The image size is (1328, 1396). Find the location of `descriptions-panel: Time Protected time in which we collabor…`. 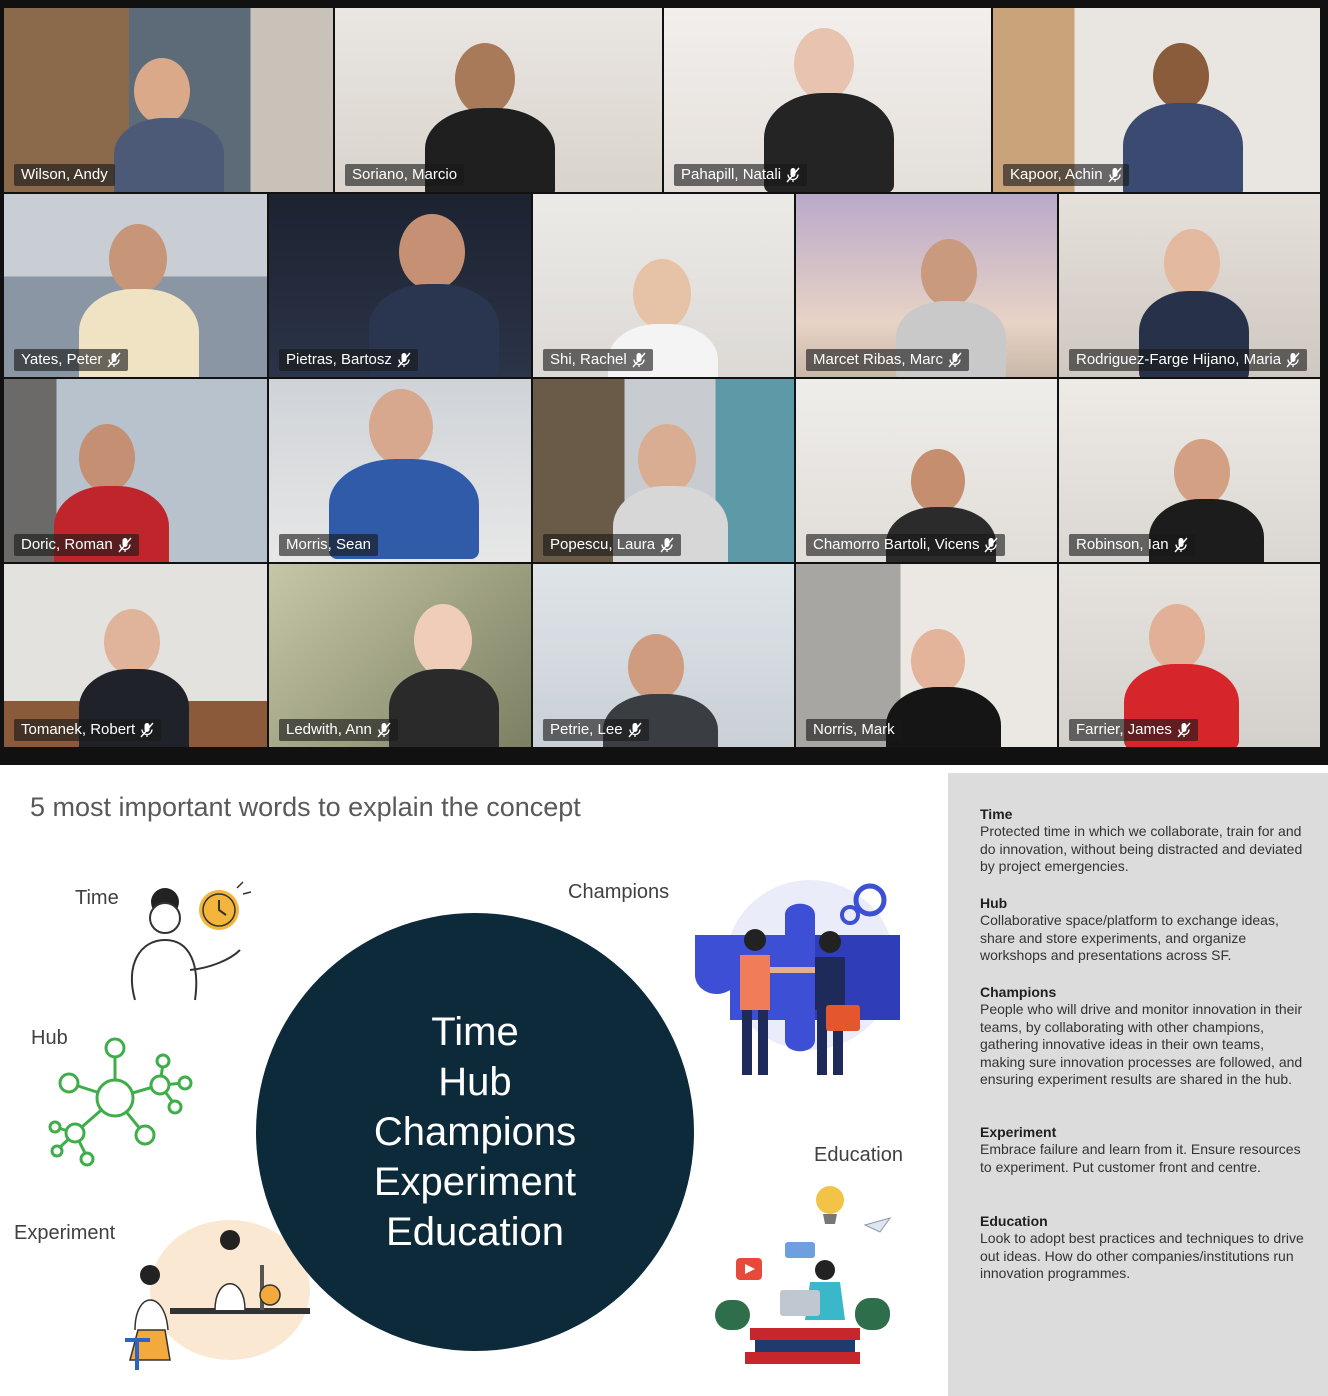

descriptions-panel: Time Protected time in which we collabor… is located at coordinates (1138, 1084).